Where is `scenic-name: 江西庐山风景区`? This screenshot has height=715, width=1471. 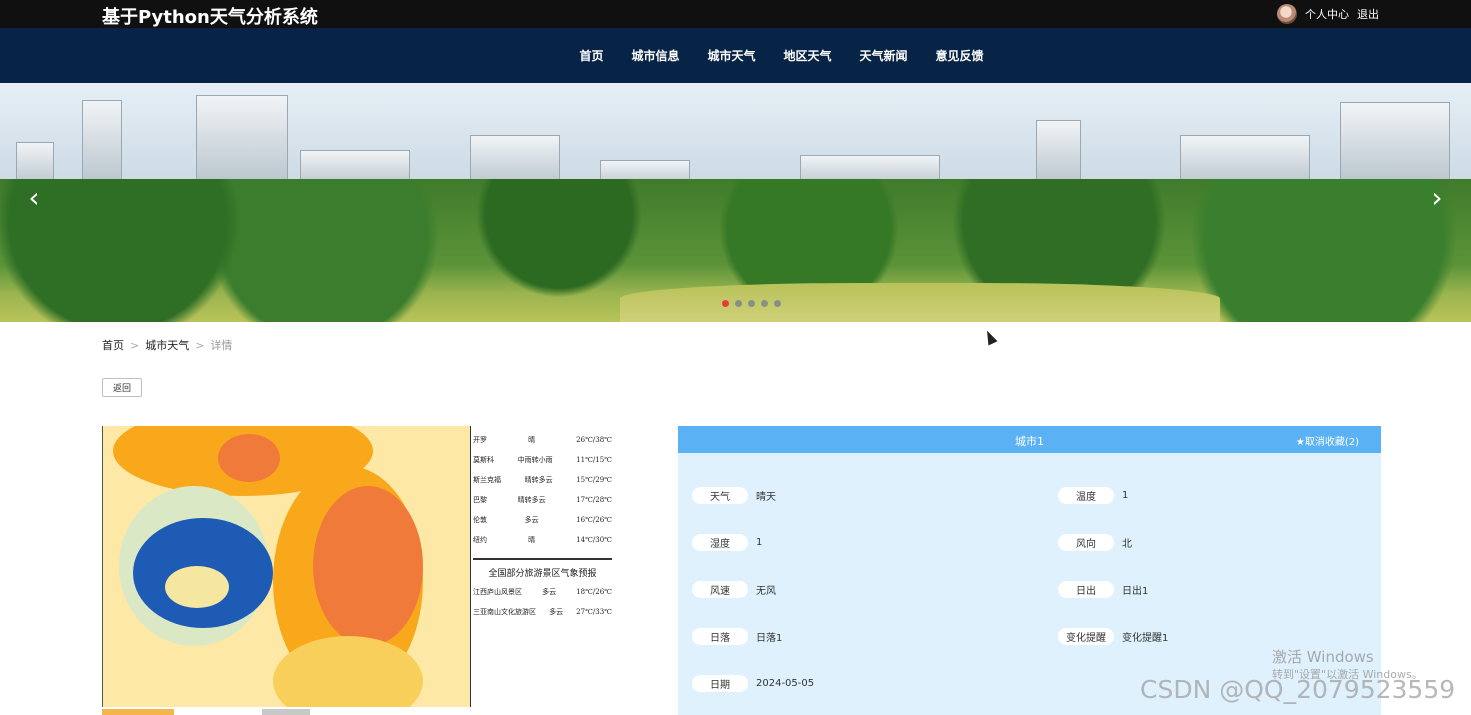 scenic-name: 江西庐山风景区 is located at coordinates (497, 592).